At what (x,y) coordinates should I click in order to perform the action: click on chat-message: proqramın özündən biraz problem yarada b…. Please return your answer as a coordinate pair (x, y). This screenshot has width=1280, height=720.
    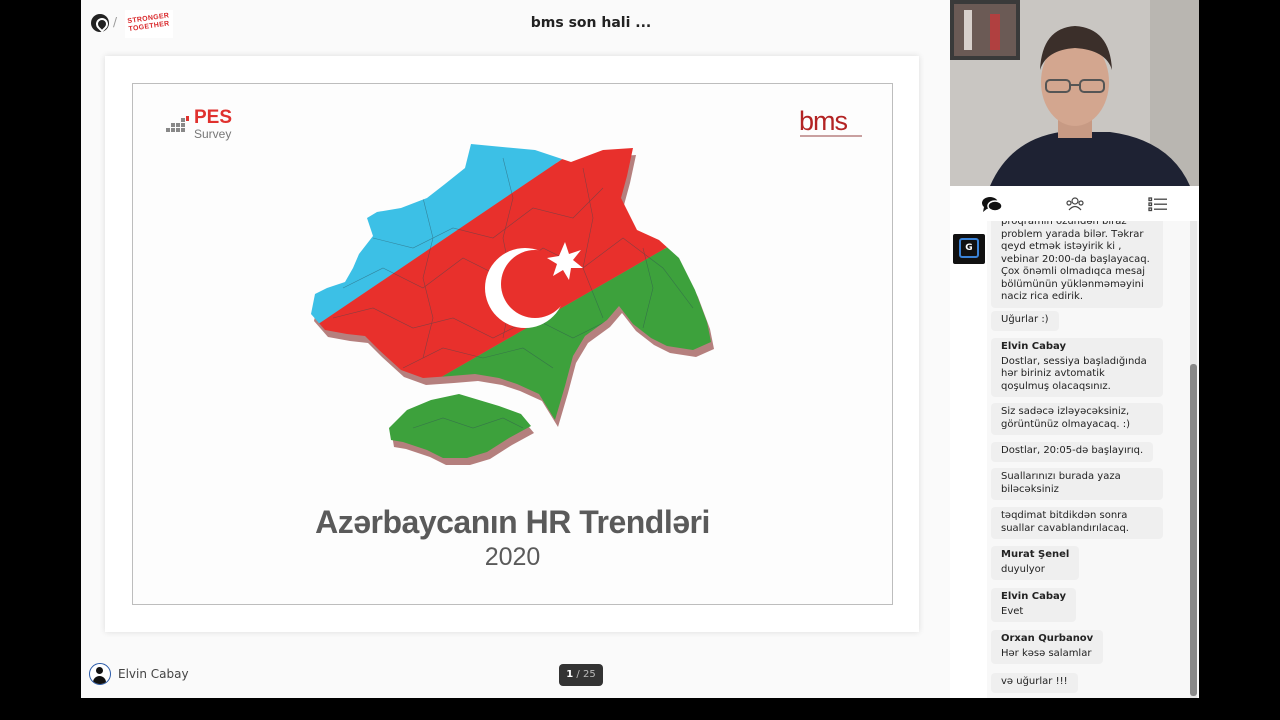
    Looking at the image, I should click on (1077, 264).